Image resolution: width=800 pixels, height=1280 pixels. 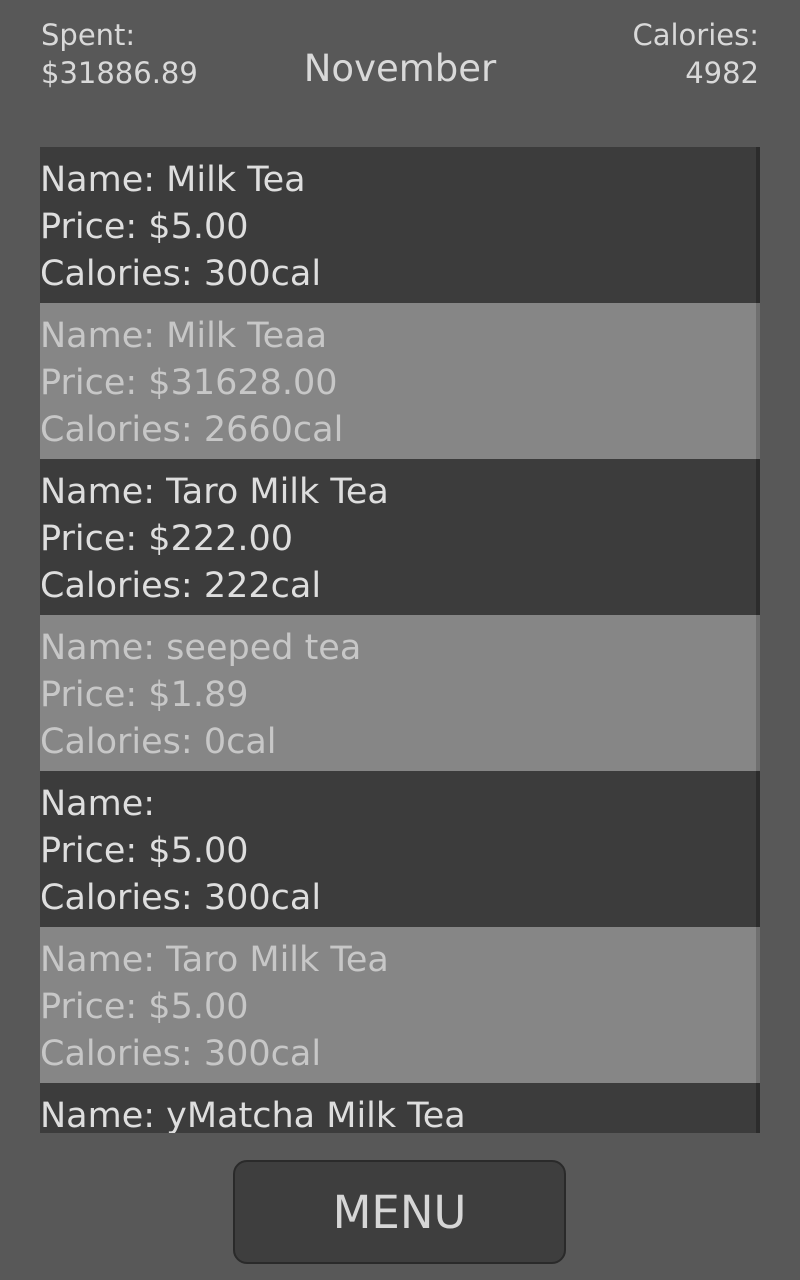 What do you see at coordinates (167, 539) in the screenshot?
I see `item-price: Price: $222.00` at bounding box center [167, 539].